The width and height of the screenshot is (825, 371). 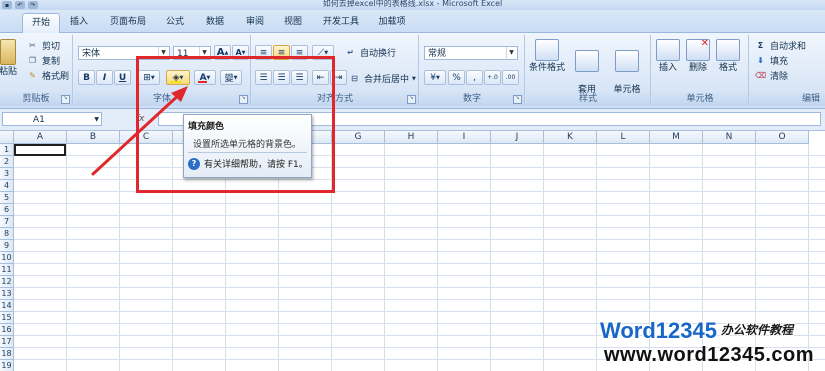 I want to click on underline-label: U, so click(x=122, y=77).